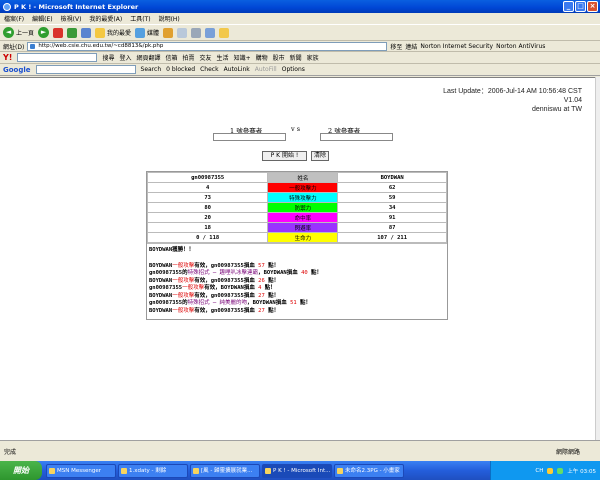 The height and width of the screenshot is (480, 600). Describe the element at coordinates (266, 69) in the screenshot. I see `google-autofill: AutoFill` at that location.